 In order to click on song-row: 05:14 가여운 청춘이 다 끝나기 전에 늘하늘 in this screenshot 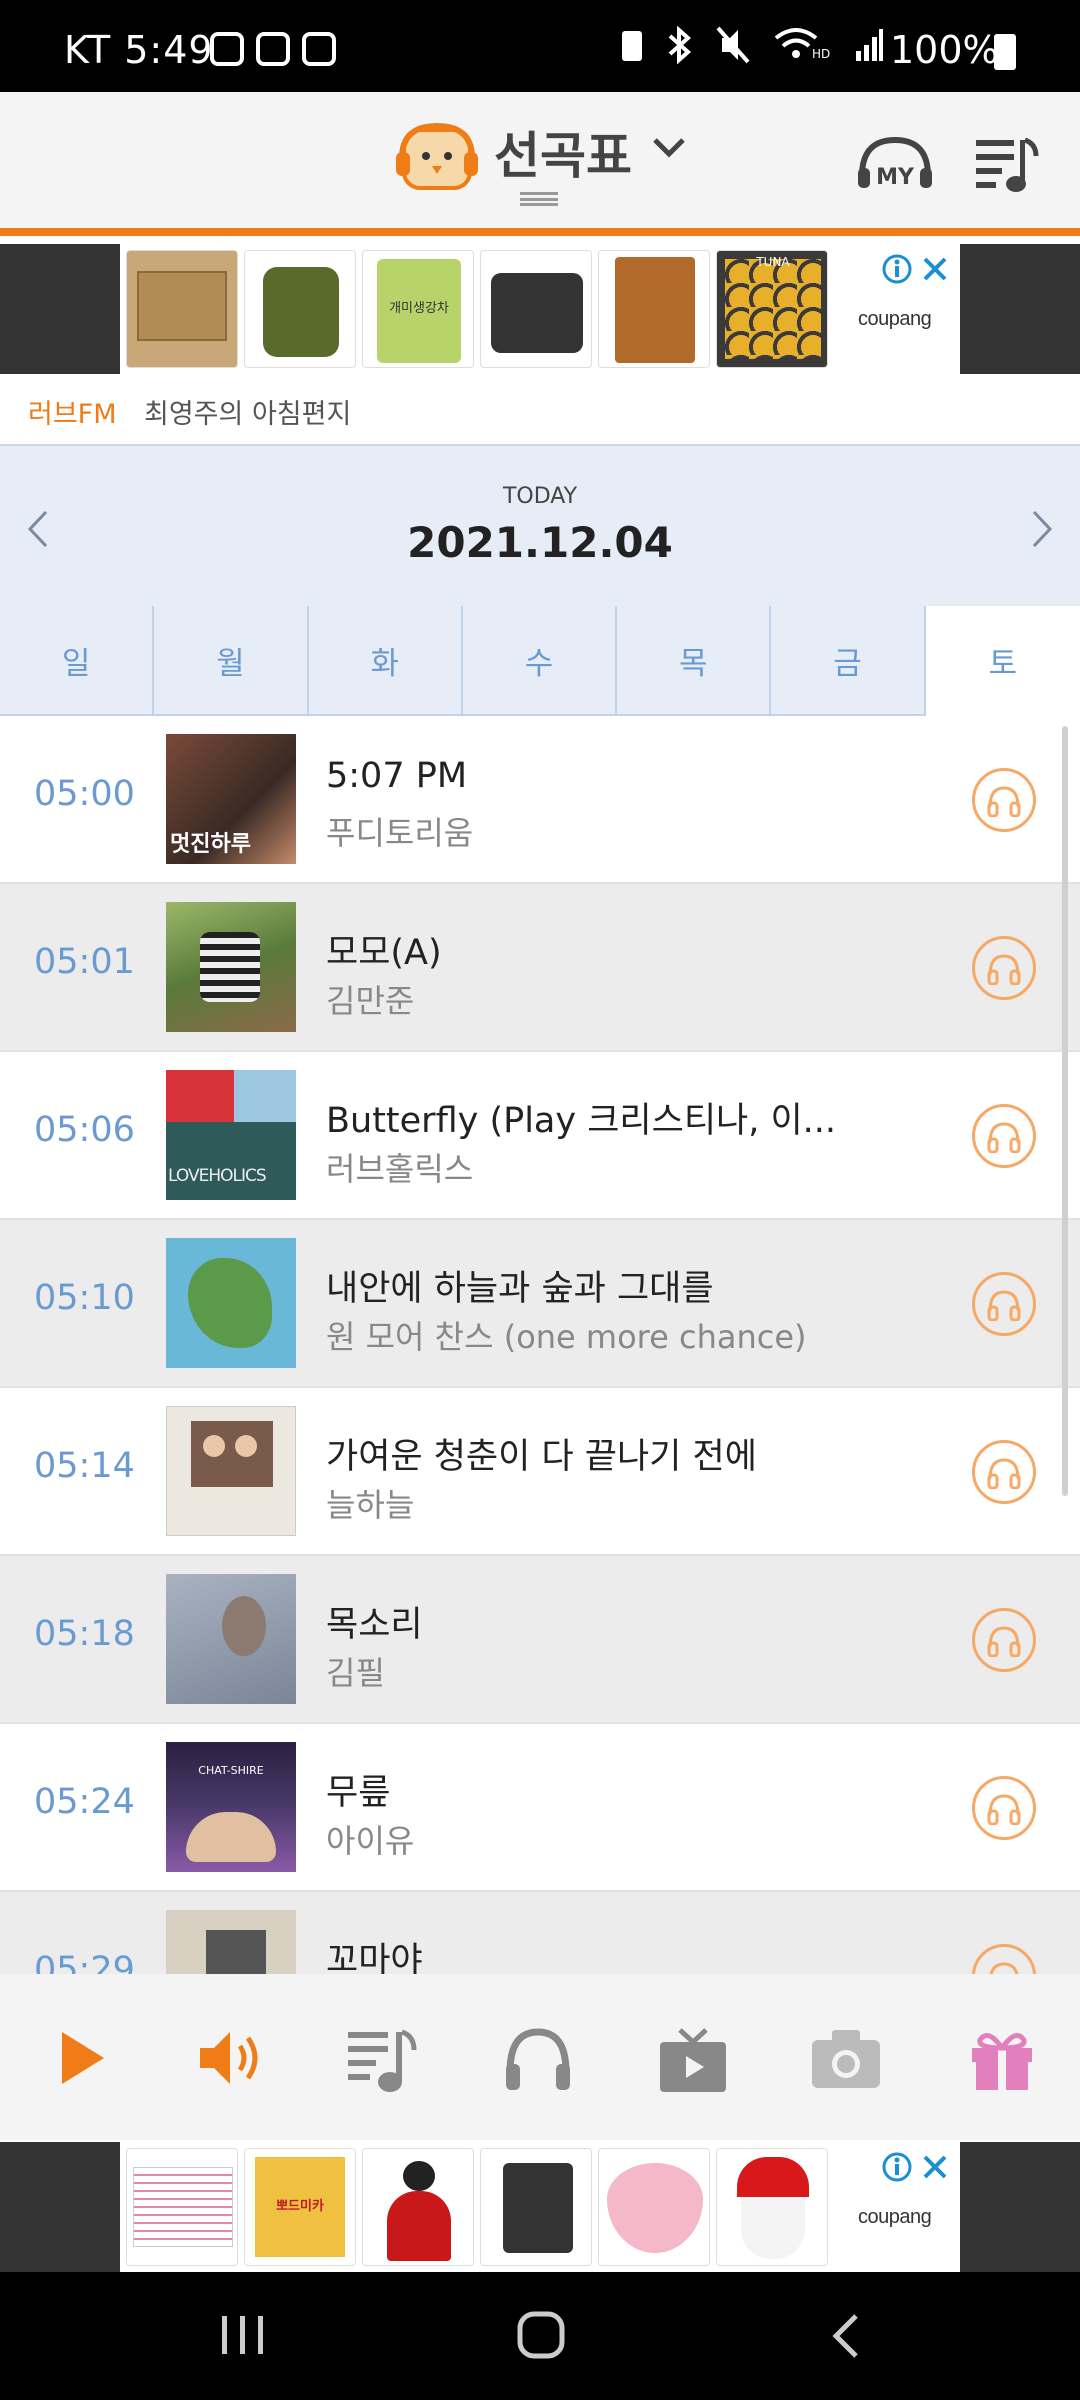, I will do `click(540, 1472)`.